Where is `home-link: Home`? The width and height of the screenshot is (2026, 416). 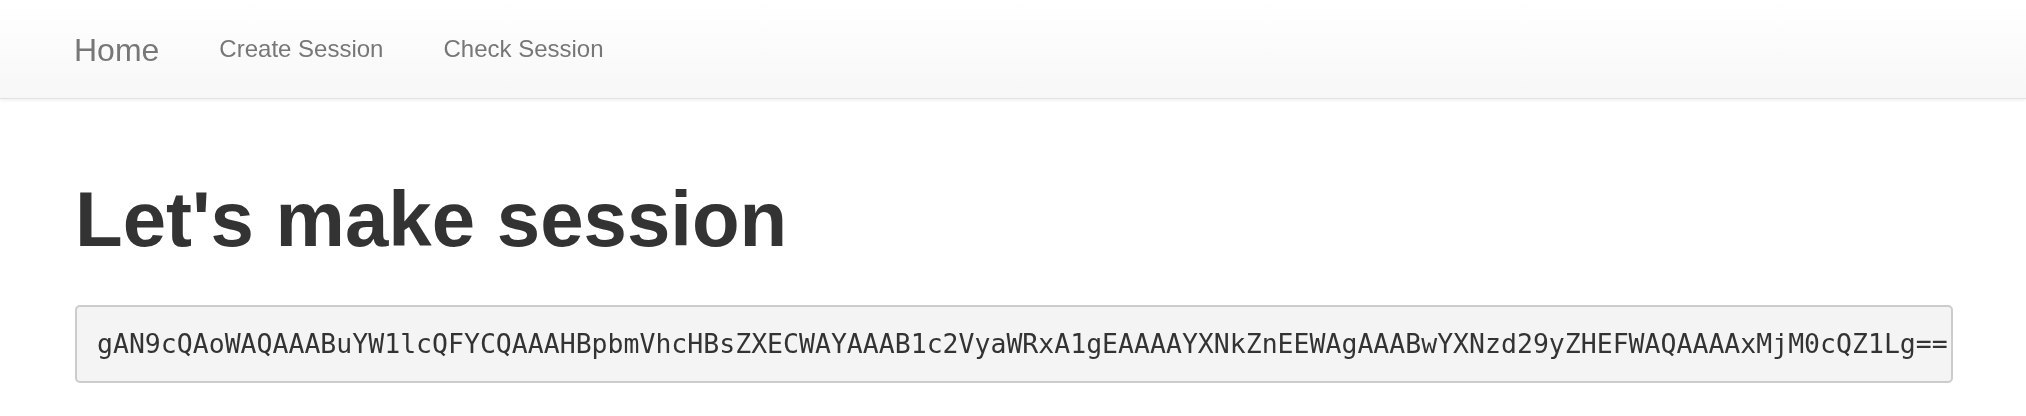
home-link: Home is located at coordinates (117, 50).